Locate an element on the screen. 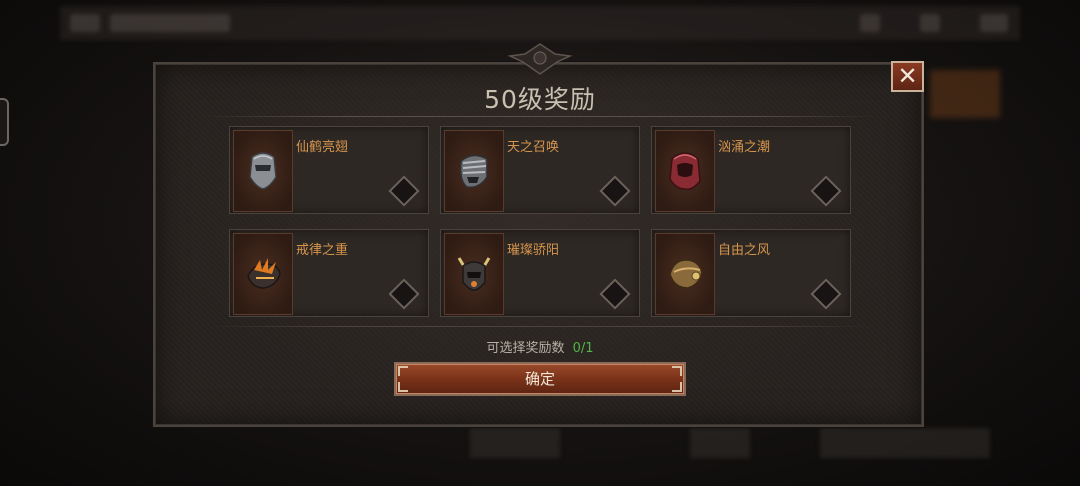  close-icon: ✕ is located at coordinates (907, 76).